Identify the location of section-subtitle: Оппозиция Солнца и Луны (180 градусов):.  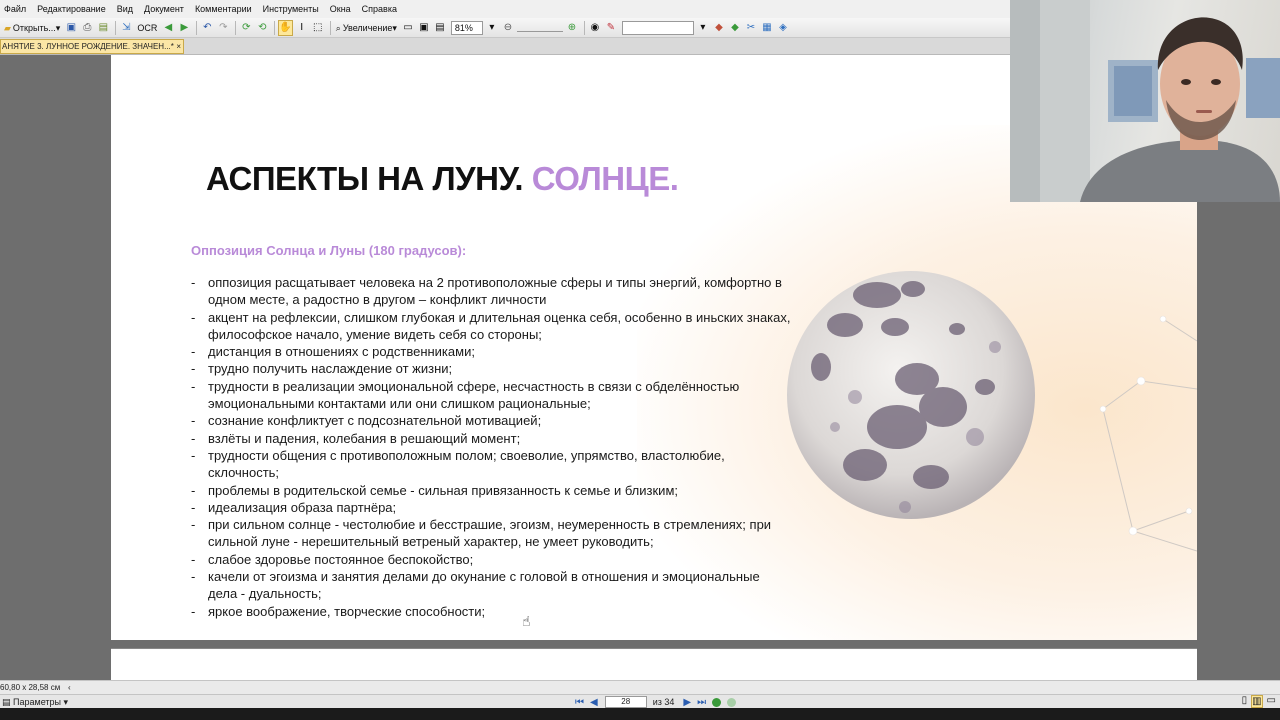
(329, 250).